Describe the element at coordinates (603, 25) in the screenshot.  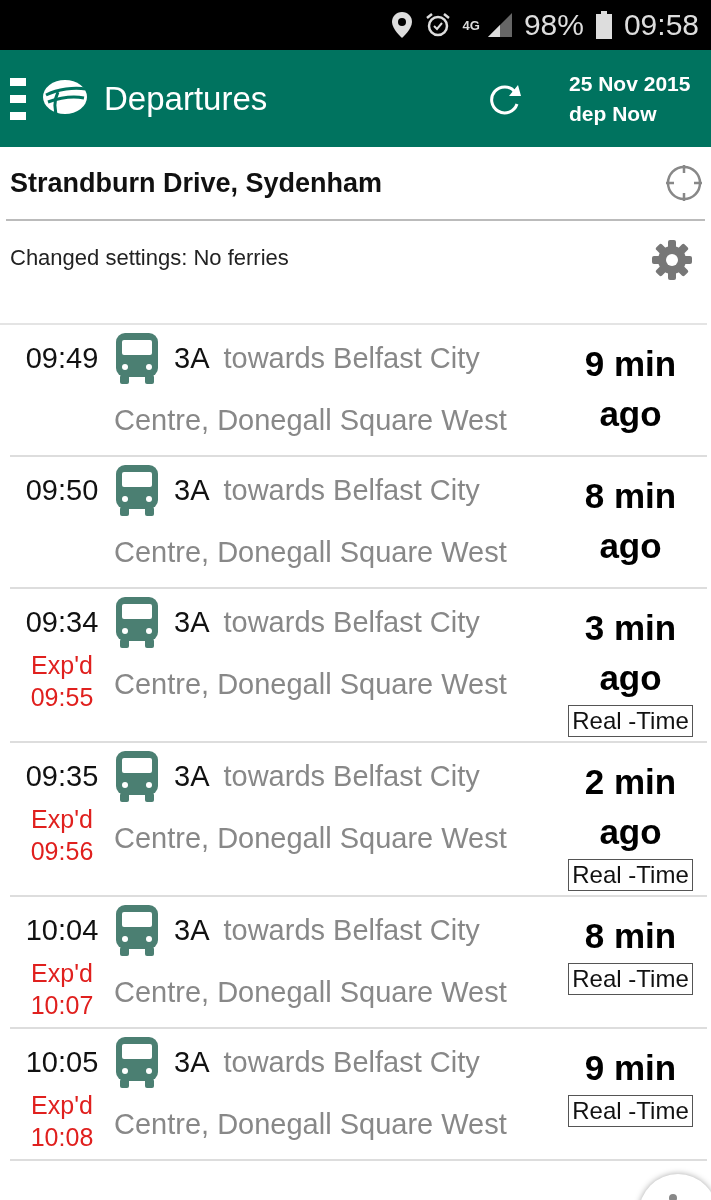
I see `battery-icon` at that location.